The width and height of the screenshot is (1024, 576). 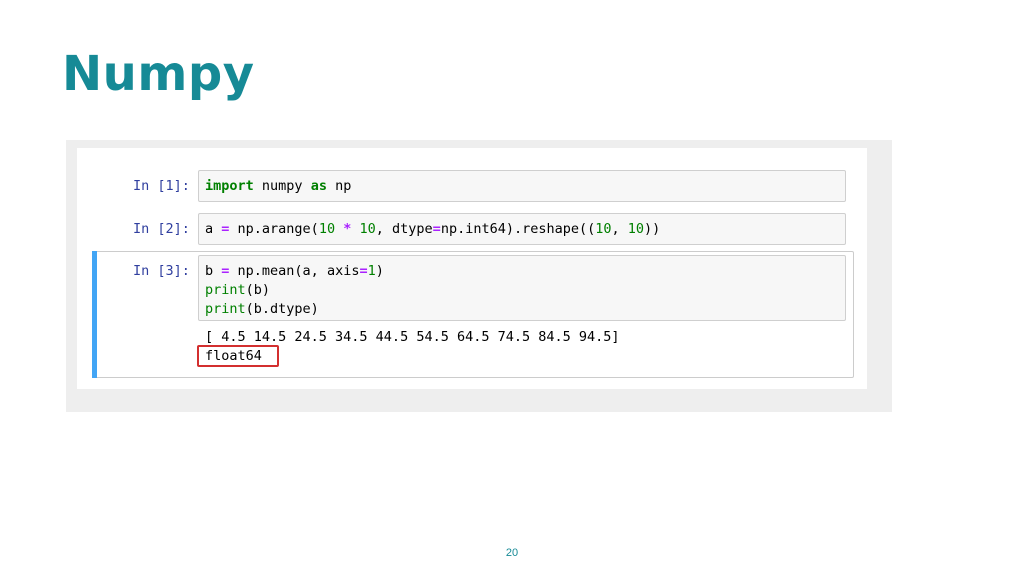 What do you see at coordinates (94, 314) in the screenshot?
I see `cell-selection-indicator` at bounding box center [94, 314].